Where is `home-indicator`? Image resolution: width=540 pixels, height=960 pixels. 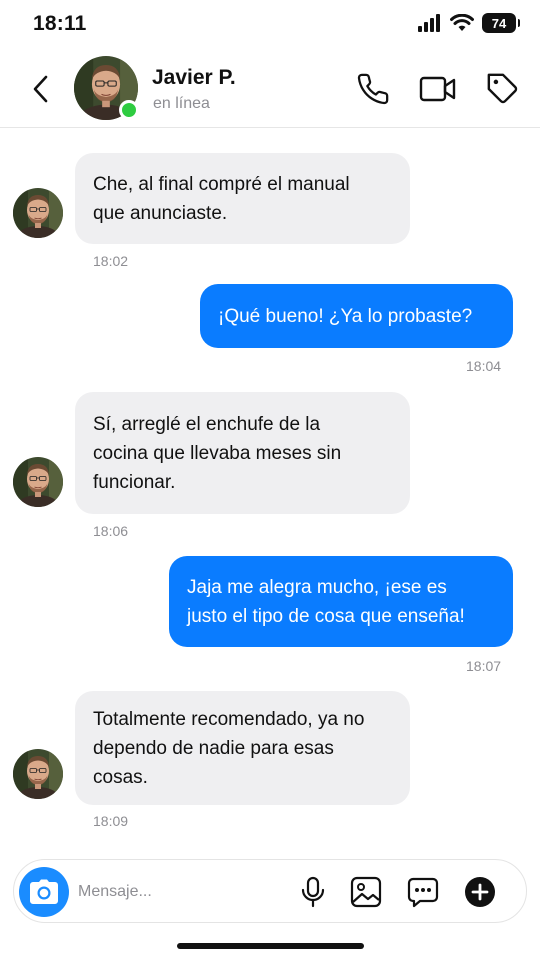 home-indicator is located at coordinates (270, 946).